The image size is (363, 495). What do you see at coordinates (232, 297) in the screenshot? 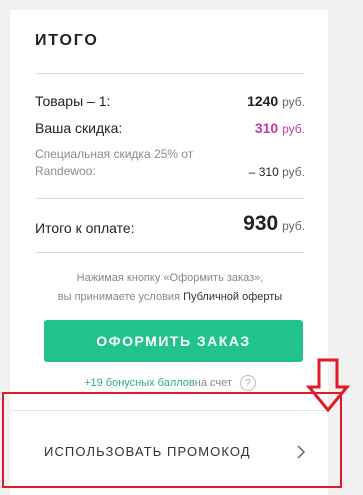
I see `public-offer-link: Публичной оферты` at bounding box center [232, 297].